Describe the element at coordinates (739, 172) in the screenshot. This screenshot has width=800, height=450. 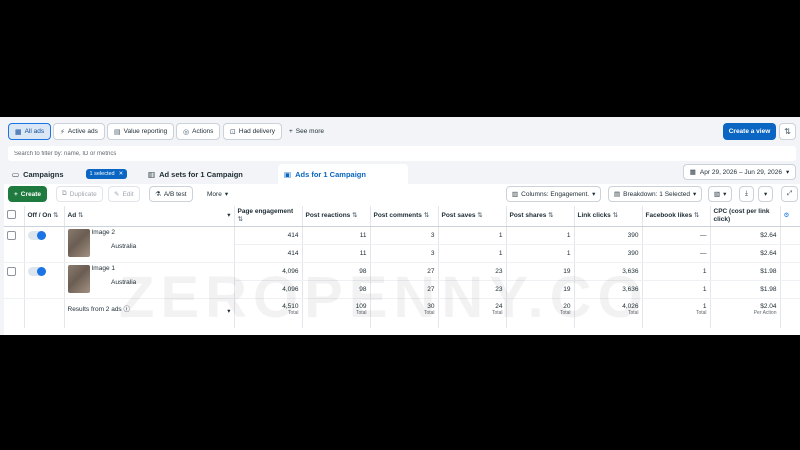
I see `date-range-picker: ▦ Apr 29, 2026 – Jun 29, 2026 ▾` at that location.